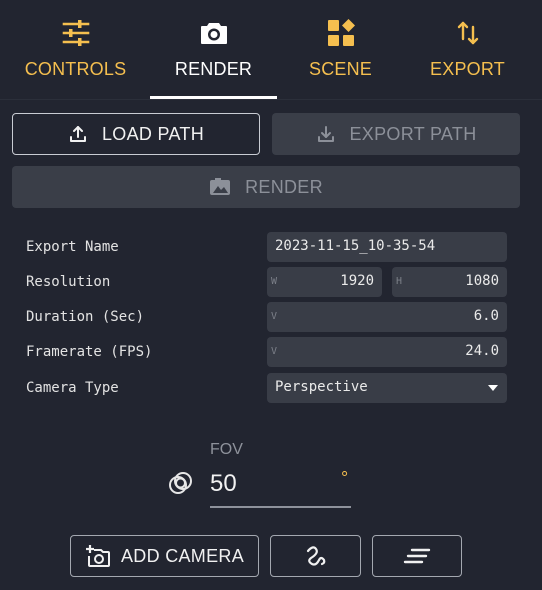  What do you see at coordinates (284, 186) in the screenshot?
I see `render-label: RENDER` at bounding box center [284, 186].